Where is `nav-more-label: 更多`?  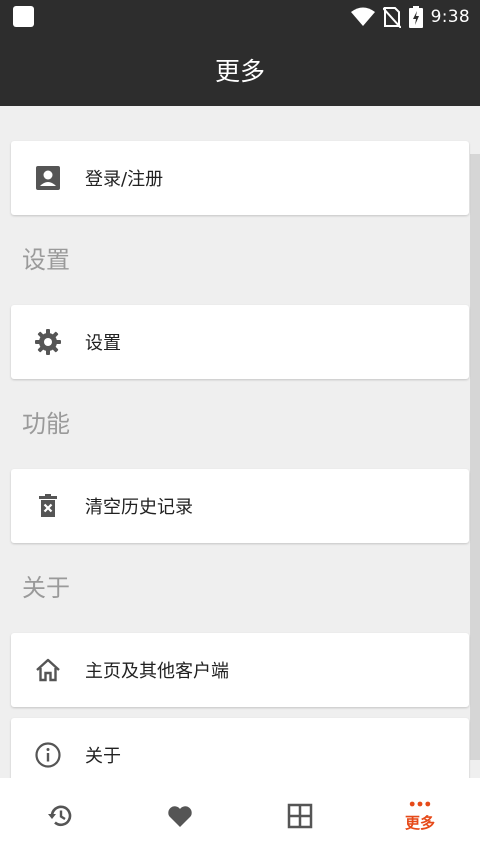
nav-more-label: 更多 is located at coordinates (419, 823).